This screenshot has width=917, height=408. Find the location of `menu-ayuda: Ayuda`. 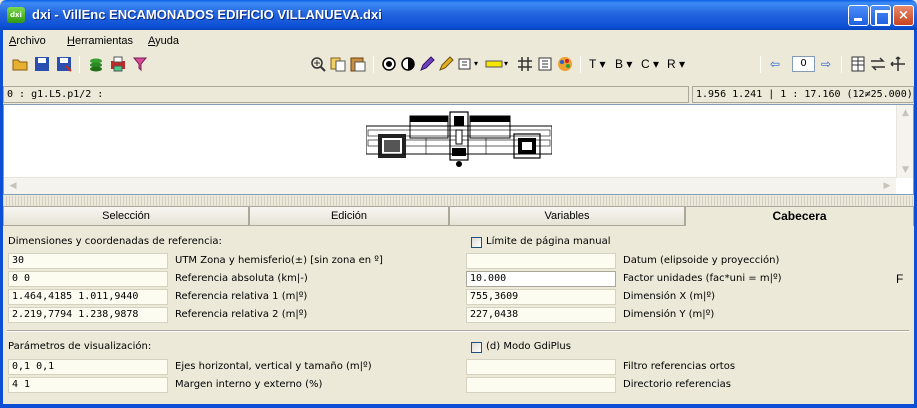

menu-ayuda: Ayuda is located at coordinates (163, 41).